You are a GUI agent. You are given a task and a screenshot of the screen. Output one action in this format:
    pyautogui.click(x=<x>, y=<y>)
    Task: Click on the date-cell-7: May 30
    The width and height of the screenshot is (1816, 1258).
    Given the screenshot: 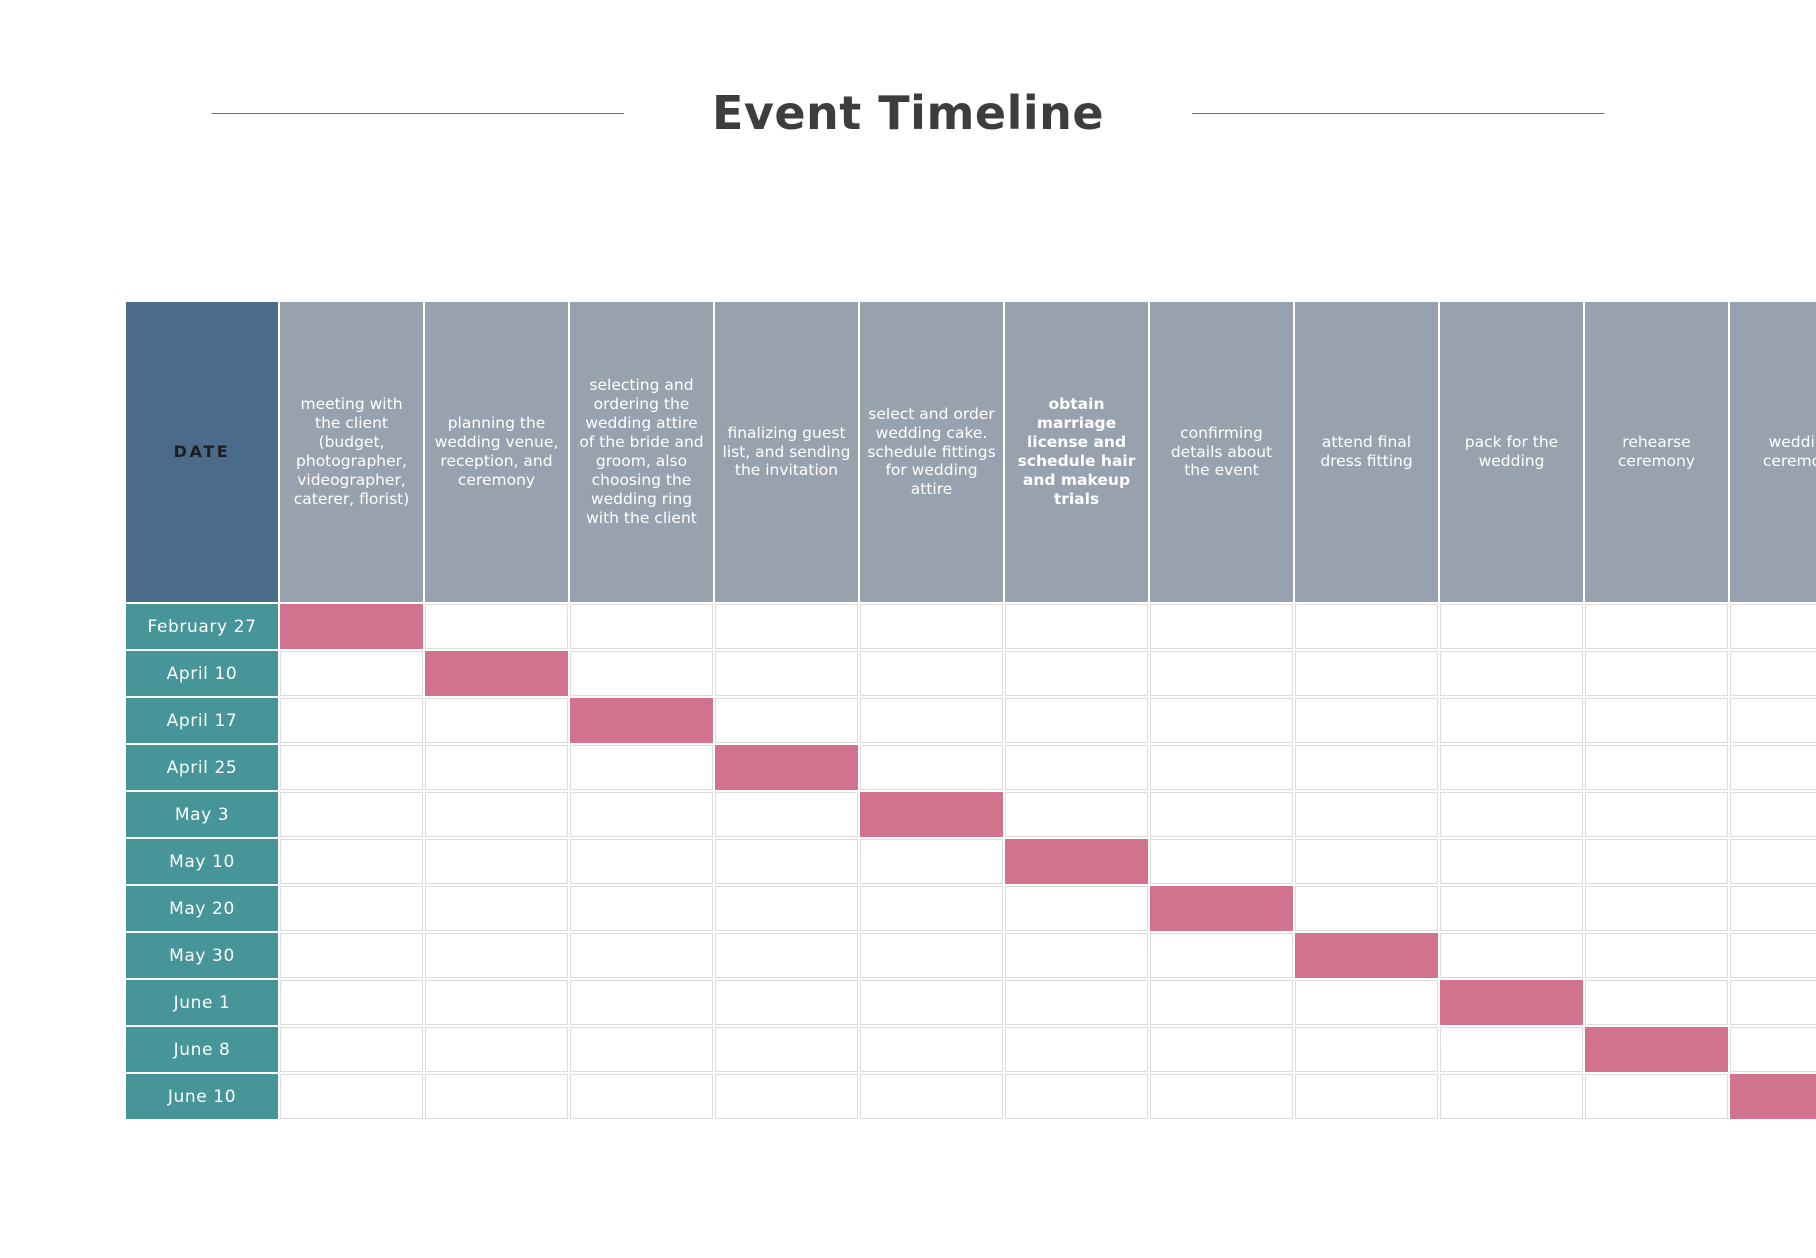 What is the action you would take?
    pyautogui.click(x=202, y=955)
    